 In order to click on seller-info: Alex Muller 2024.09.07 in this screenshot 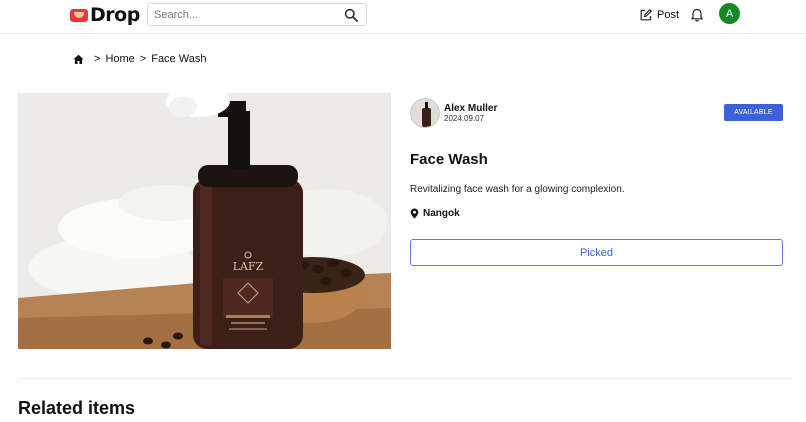, I will do `click(453, 113)`.